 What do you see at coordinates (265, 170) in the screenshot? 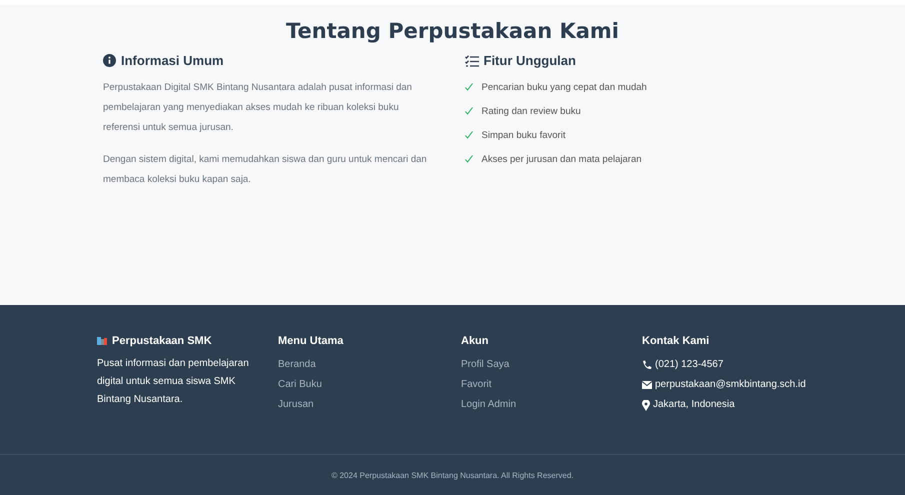
I see `paragraph: Dengan sistem digital, kami memudahkan siswa dan guru untuk mencari dan membaca koleksi buku kapan saja.` at bounding box center [265, 170].